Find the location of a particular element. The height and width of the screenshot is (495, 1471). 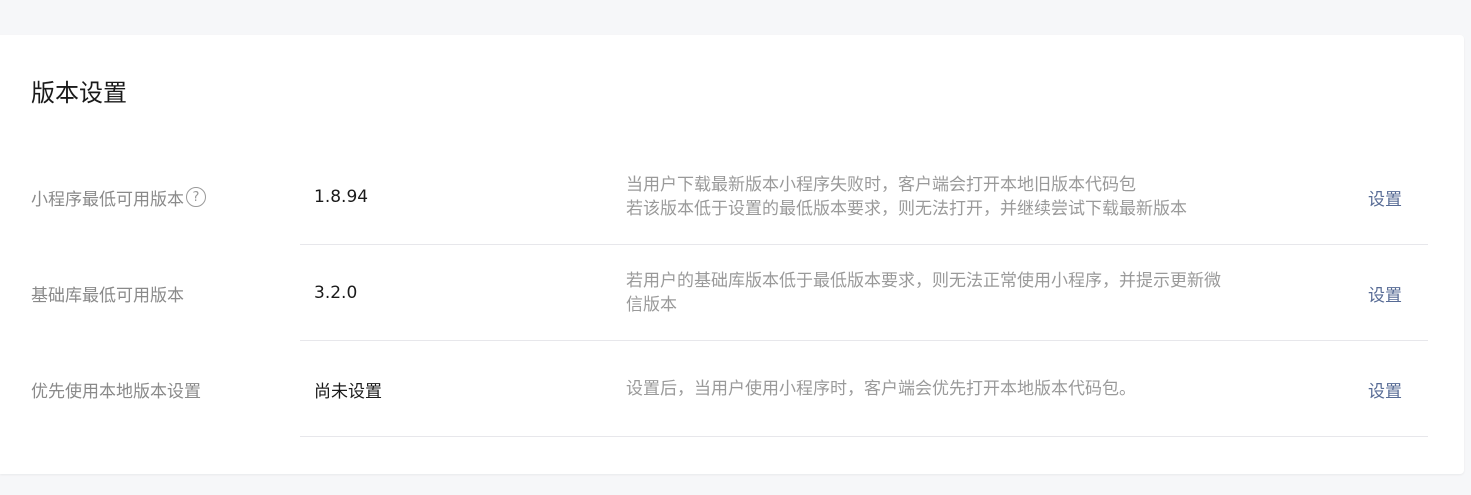

local-version-set-link: 设置 is located at coordinates (1385, 389).